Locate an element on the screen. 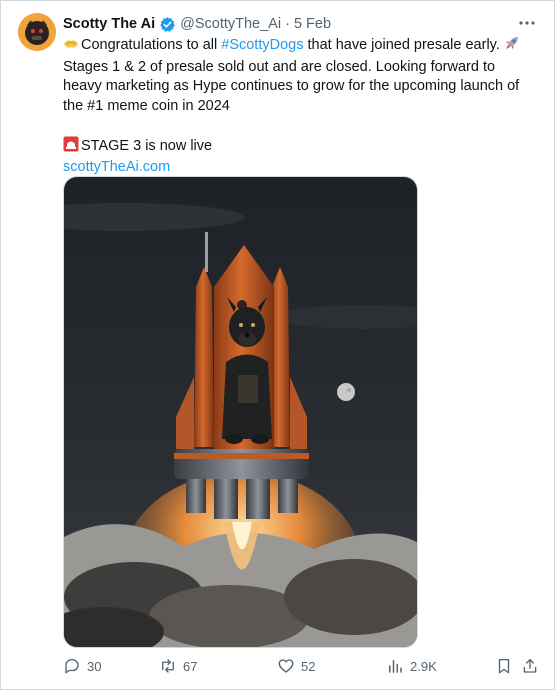  tweet-header: Scotty The Ai @ScottyThe_Ai · 5 Feb is located at coordinates (288, 24).